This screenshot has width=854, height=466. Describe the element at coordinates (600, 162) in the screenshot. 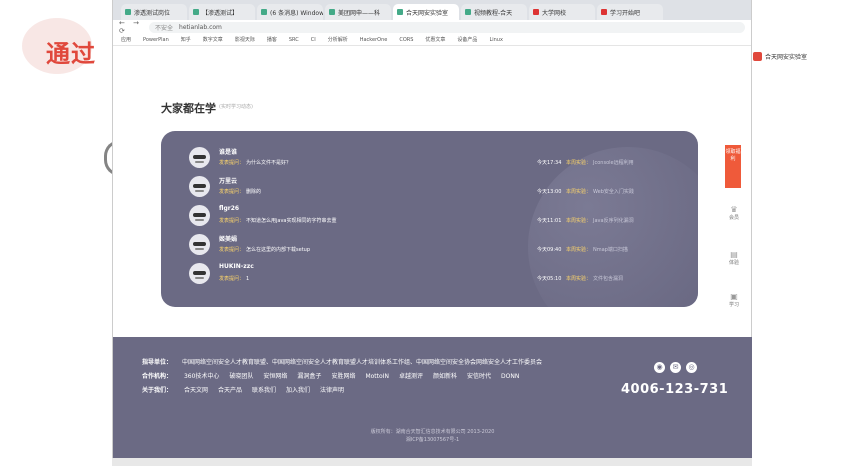

I see `feed-lab: 本周实验： Jconsole远程利用` at that location.